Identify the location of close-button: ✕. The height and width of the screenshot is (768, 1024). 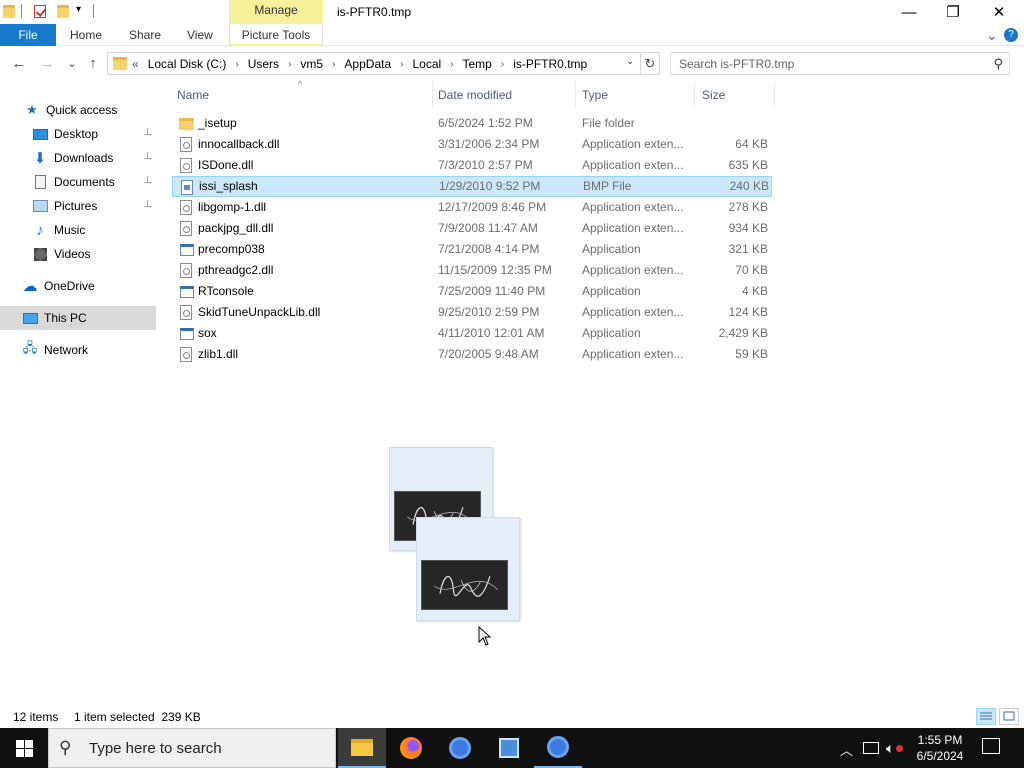
(999, 12).